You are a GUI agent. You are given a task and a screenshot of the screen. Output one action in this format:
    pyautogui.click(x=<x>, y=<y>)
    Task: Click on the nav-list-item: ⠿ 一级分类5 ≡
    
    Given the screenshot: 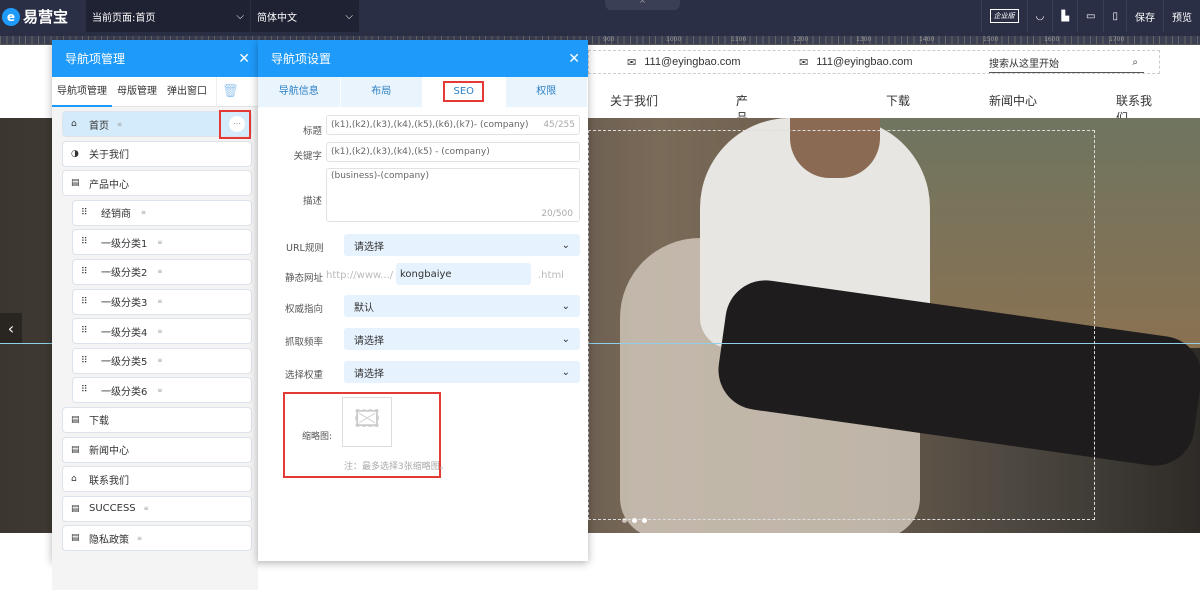 What is the action you would take?
    pyautogui.click(x=162, y=360)
    